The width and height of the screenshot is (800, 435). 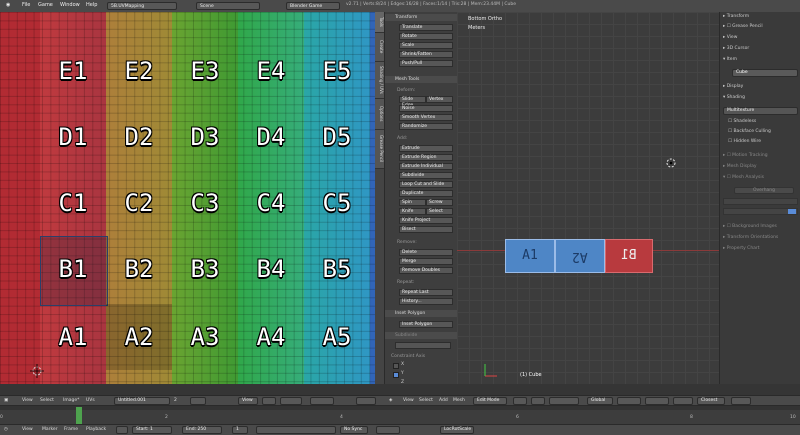 What do you see at coordinates (426, 270) in the screenshot?
I see `remove-doubles-button: Remove Doubles` at bounding box center [426, 270].